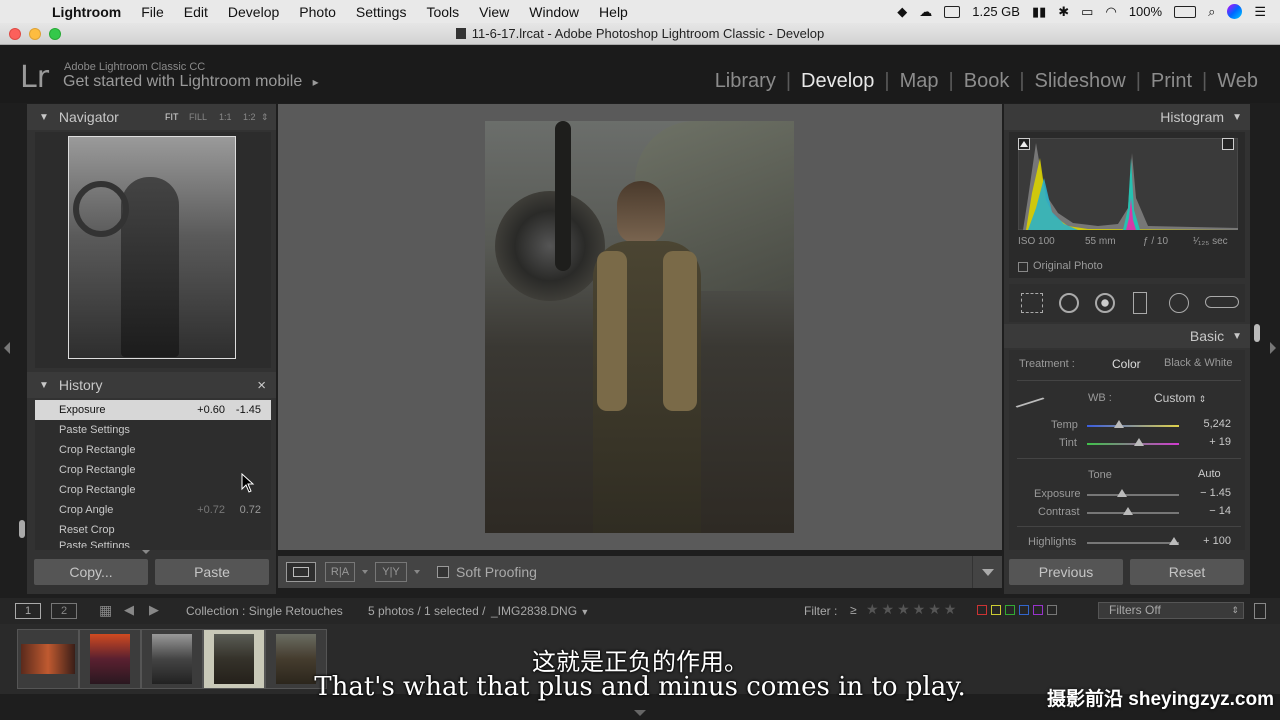 This screenshot has height=720, width=1280. Describe the element at coordinates (919, 81) in the screenshot. I see `module-map: Map` at that location.